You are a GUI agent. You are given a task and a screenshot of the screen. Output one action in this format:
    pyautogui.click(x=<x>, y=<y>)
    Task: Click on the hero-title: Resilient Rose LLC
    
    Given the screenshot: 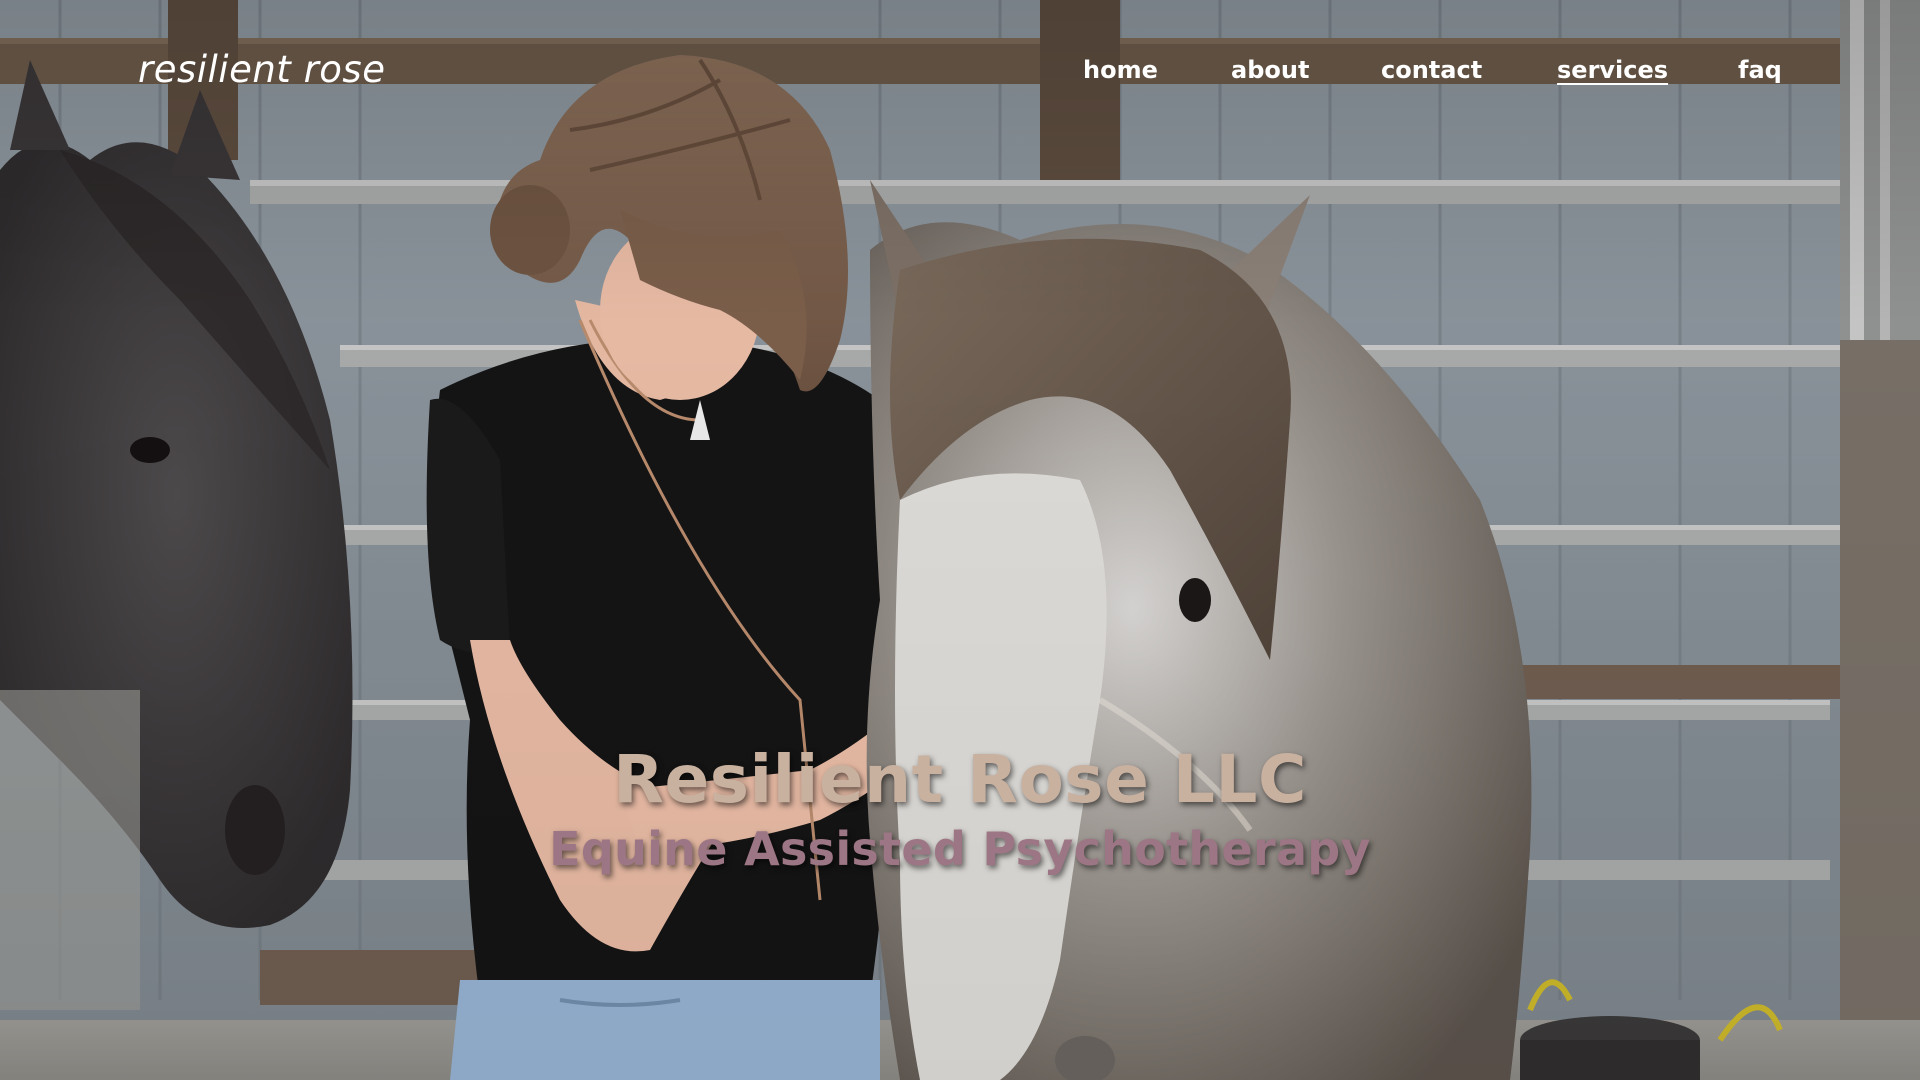 What is the action you would take?
    pyautogui.click(x=960, y=779)
    